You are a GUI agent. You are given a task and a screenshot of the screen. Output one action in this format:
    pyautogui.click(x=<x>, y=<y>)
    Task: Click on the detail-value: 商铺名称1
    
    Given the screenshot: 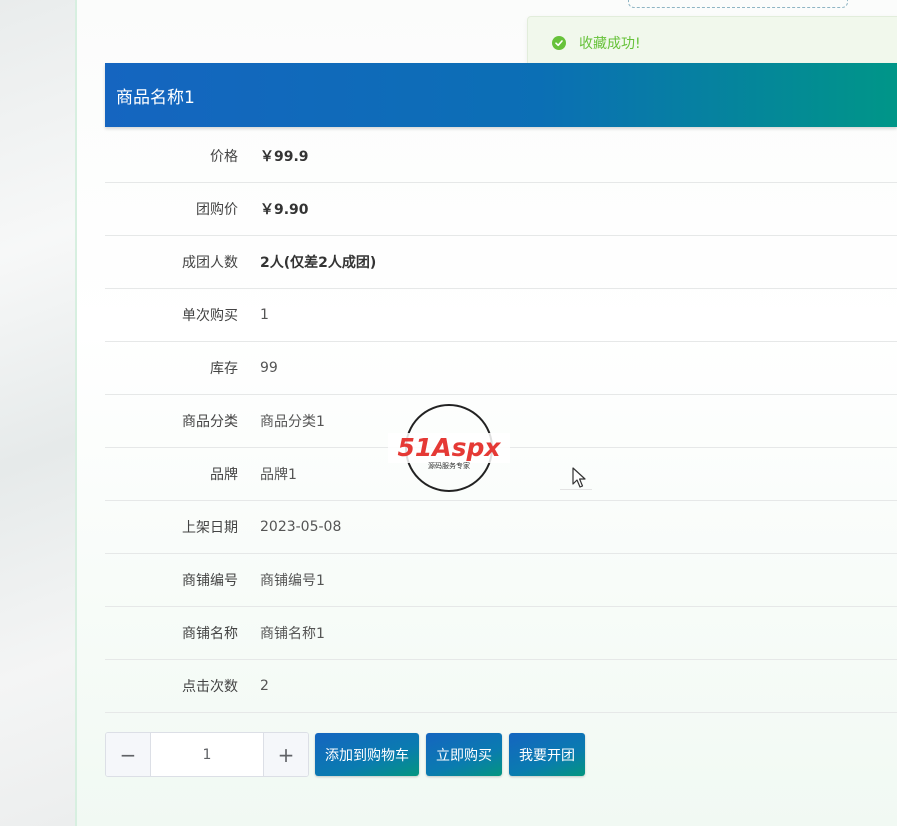 What is the action you would take?
    pyautogui.click(x=292, y=634)
    